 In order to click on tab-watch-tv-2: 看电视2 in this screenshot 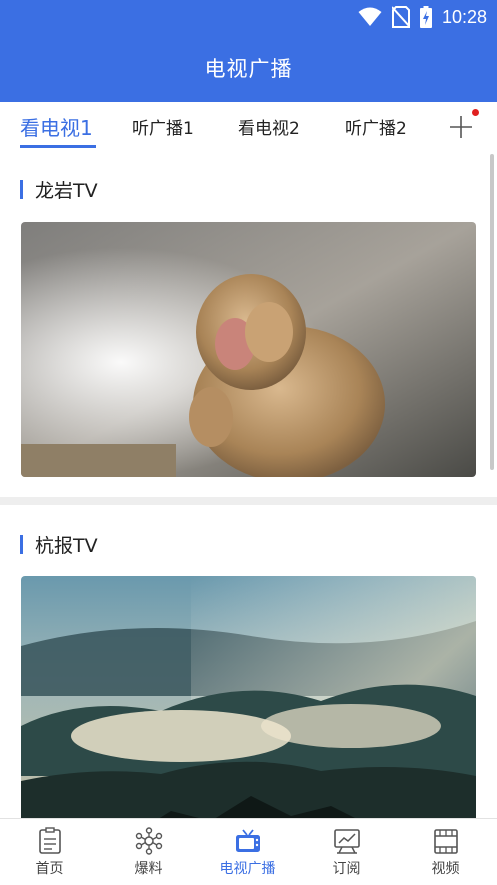, I will do `click(269, 126)`.